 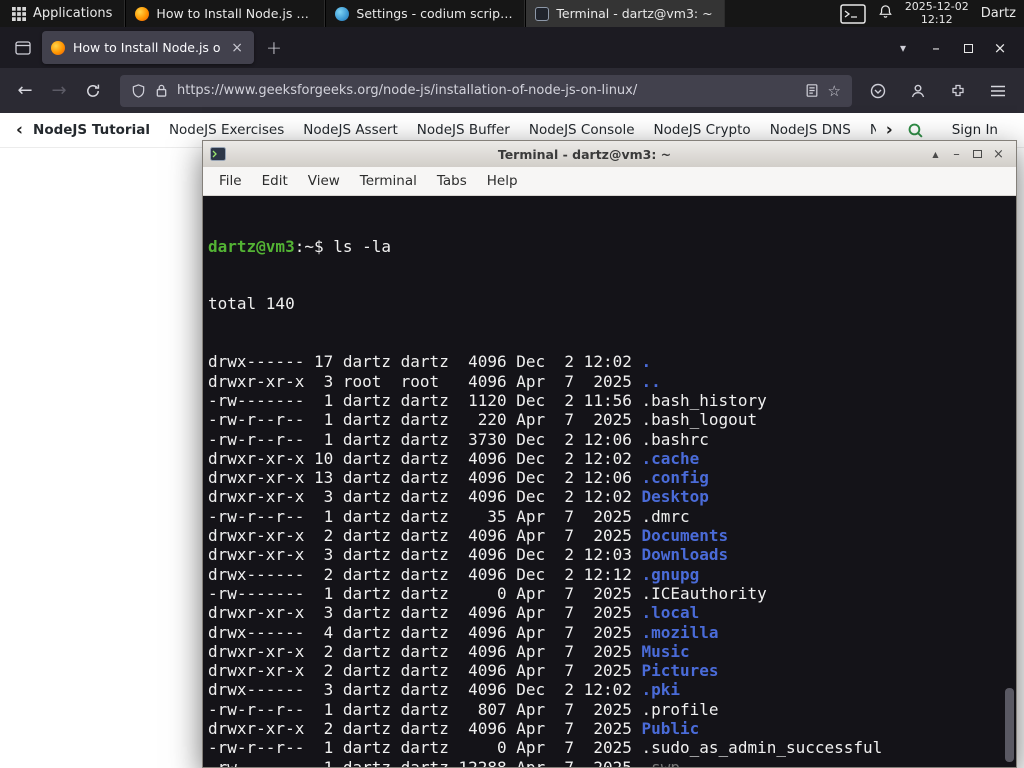 I want to click on browser-tab: How to Install Node.js or ×, so click(x=148, y=47).